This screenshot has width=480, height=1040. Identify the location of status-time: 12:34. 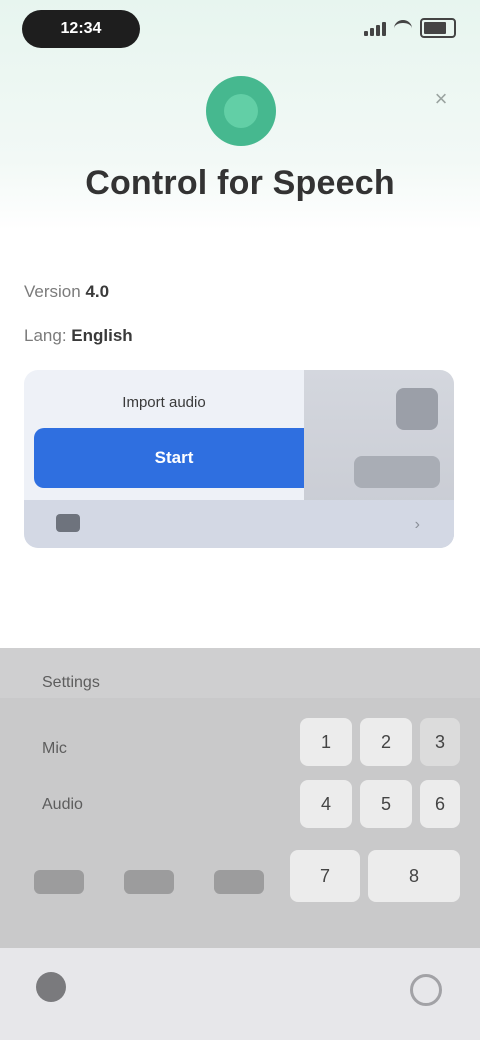
(81, 29).